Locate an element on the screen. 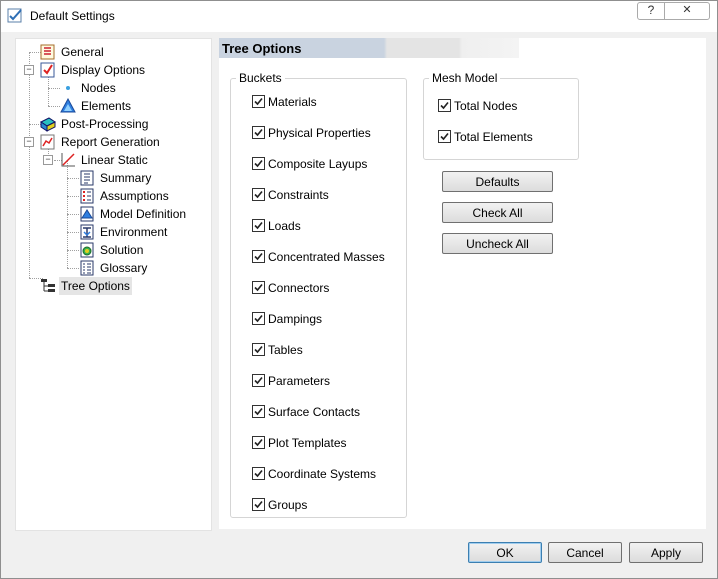  checkbox-label: Parameters is located at coordinates (299, 381).